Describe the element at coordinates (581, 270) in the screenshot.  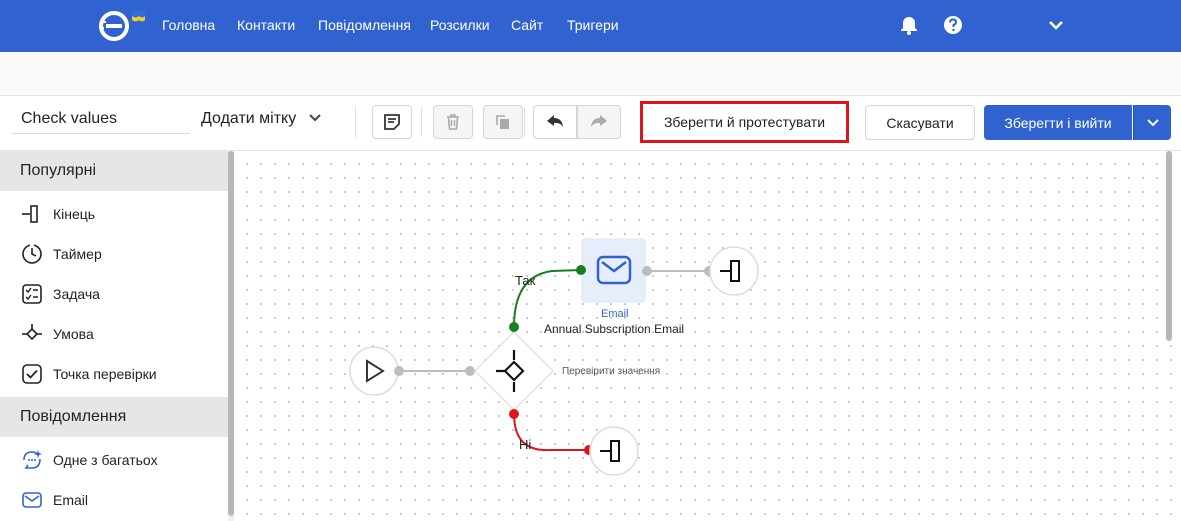
I see `email-input-port` at that location.